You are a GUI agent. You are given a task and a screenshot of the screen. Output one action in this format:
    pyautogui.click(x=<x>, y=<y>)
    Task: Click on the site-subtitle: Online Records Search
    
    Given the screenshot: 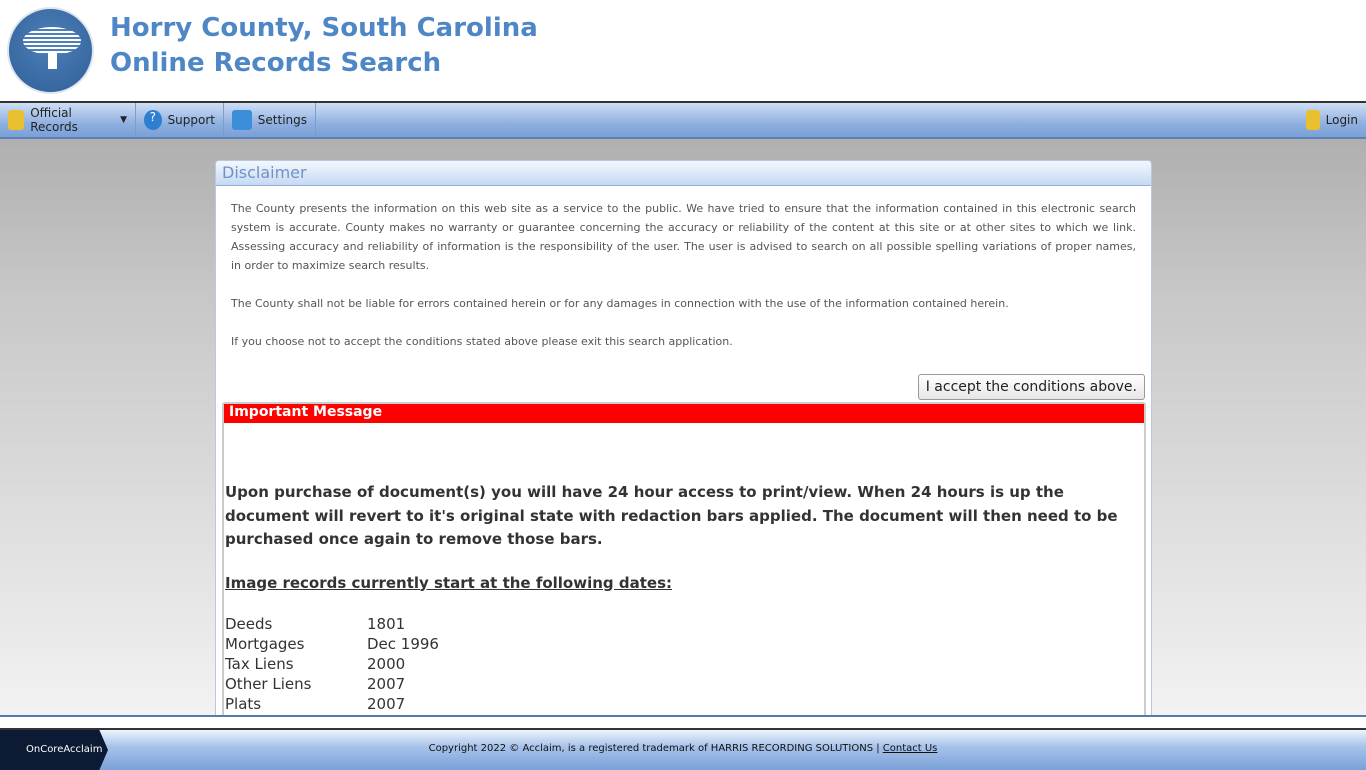 What is the action you would take?
    pyautogui.click(x=276, y=63)
    